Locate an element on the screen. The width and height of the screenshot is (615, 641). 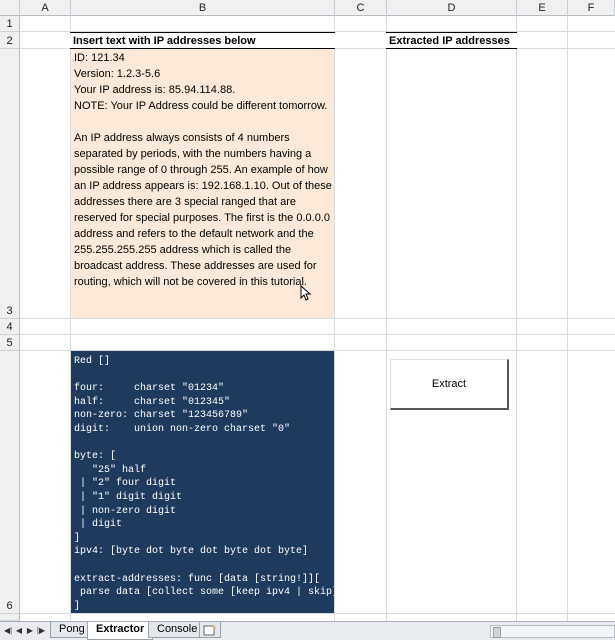
column-header-f: F is located at coordinates (591, 8).